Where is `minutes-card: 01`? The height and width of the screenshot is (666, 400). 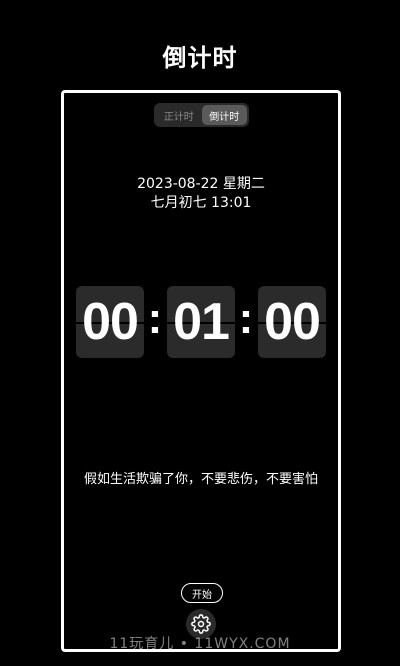 minutes-card: 01 is located at coordinates (201, 322).